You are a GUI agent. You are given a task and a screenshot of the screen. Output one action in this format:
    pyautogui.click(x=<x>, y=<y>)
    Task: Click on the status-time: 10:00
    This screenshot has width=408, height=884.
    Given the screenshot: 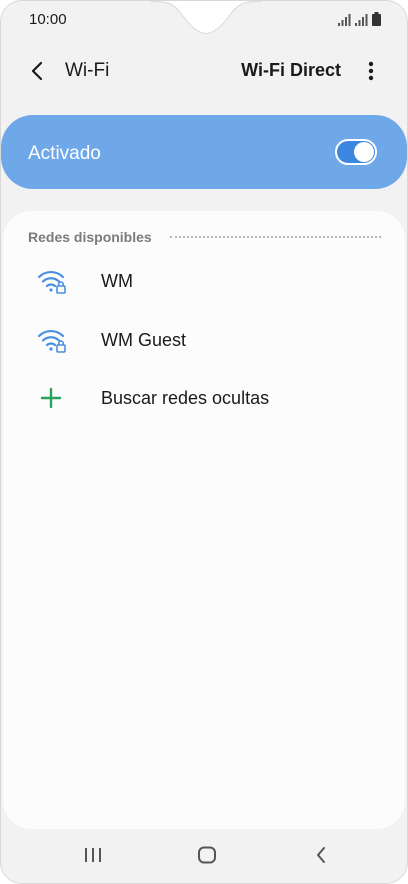 What is the action you would take?
    pyautogui.click(x=48, y=19)
    